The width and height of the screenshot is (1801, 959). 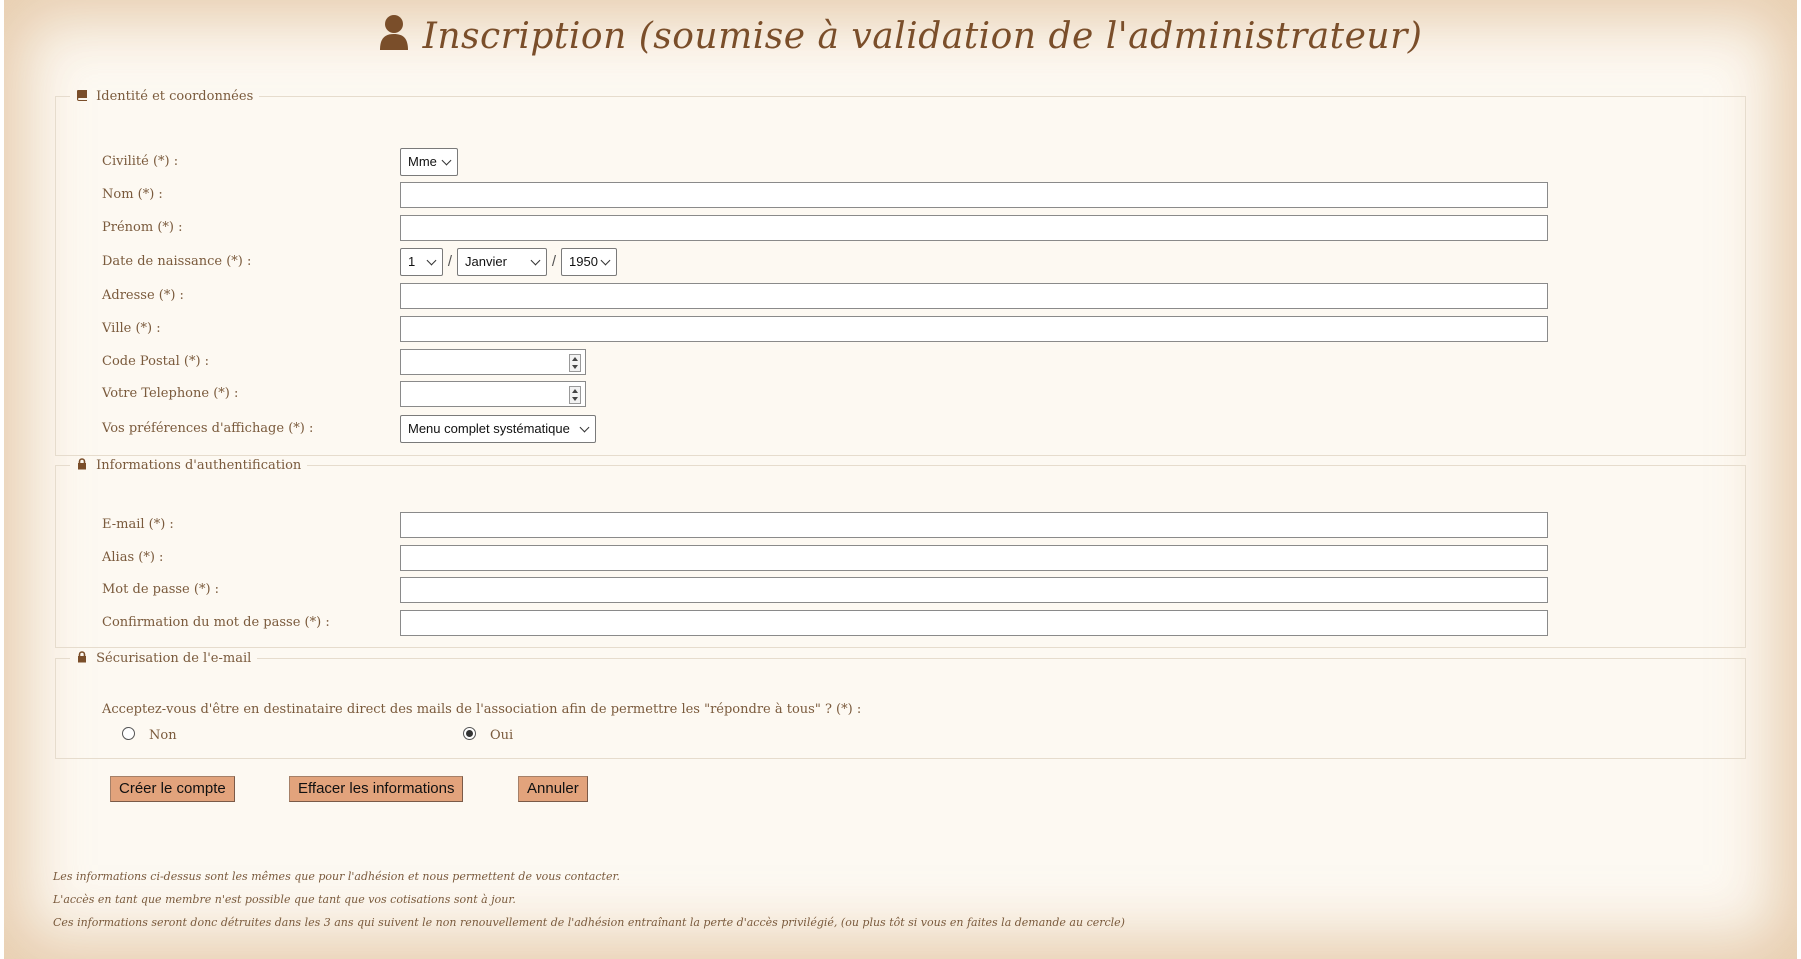 What do you see at coordinates (502, 735) in the screenshot?
I see `radio-oui-label: Oui` at bounding box center [502, 735].